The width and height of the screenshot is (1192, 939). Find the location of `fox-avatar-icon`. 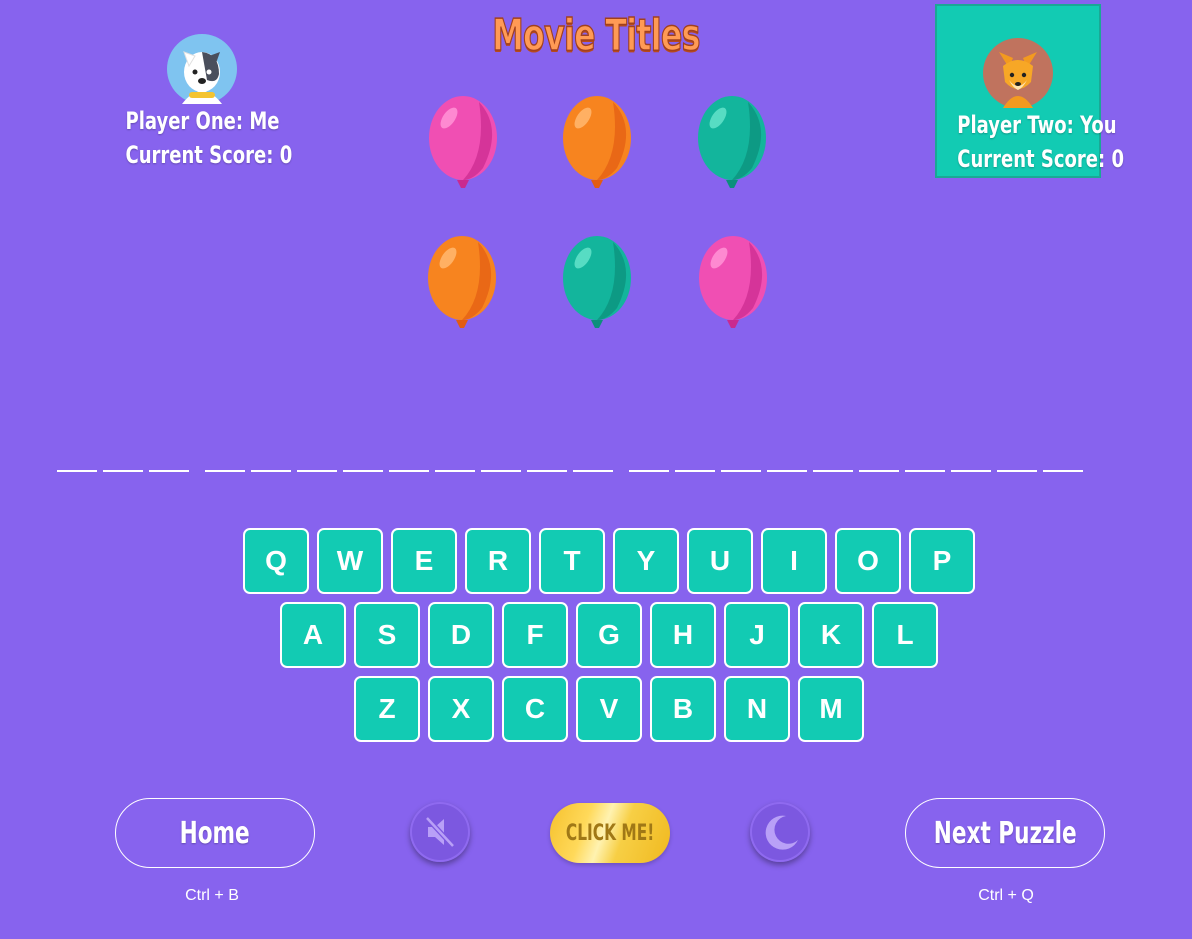

fox-avatar-icon is located at coordinates (1018, 73).